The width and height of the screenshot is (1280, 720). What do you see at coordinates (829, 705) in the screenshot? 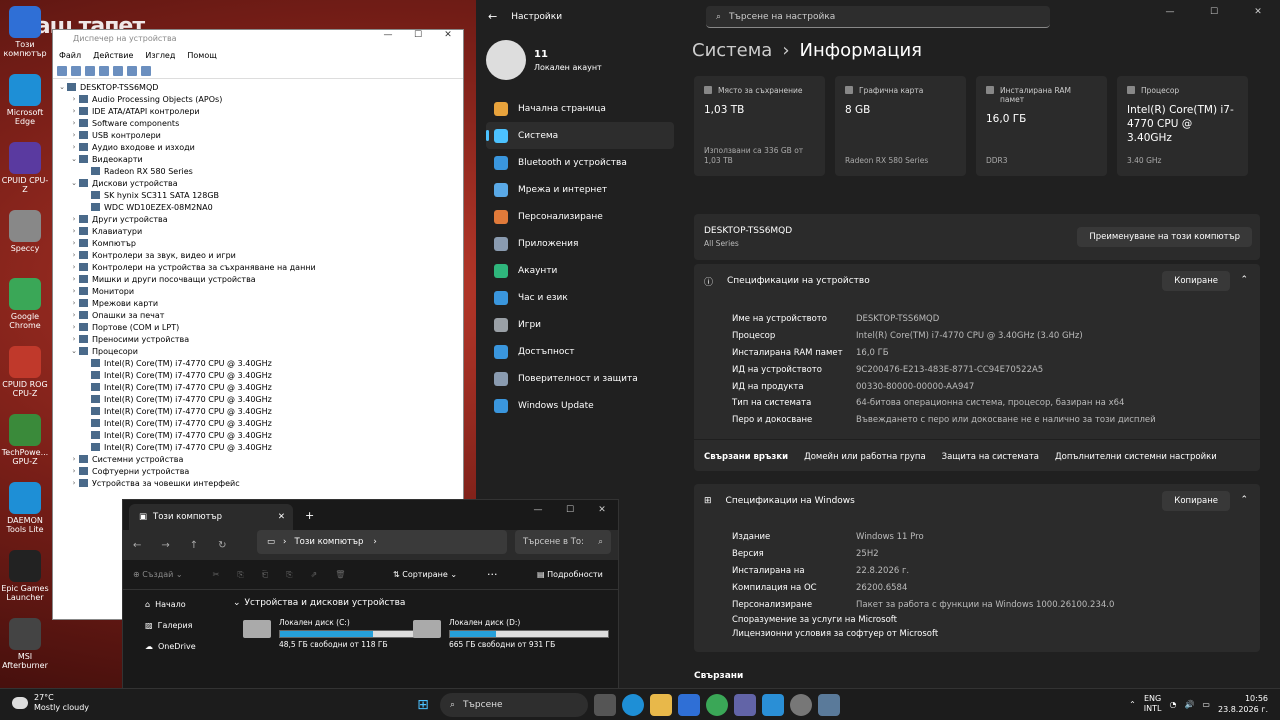
I see `device-manager-icon` at bounding box center [829, 705].